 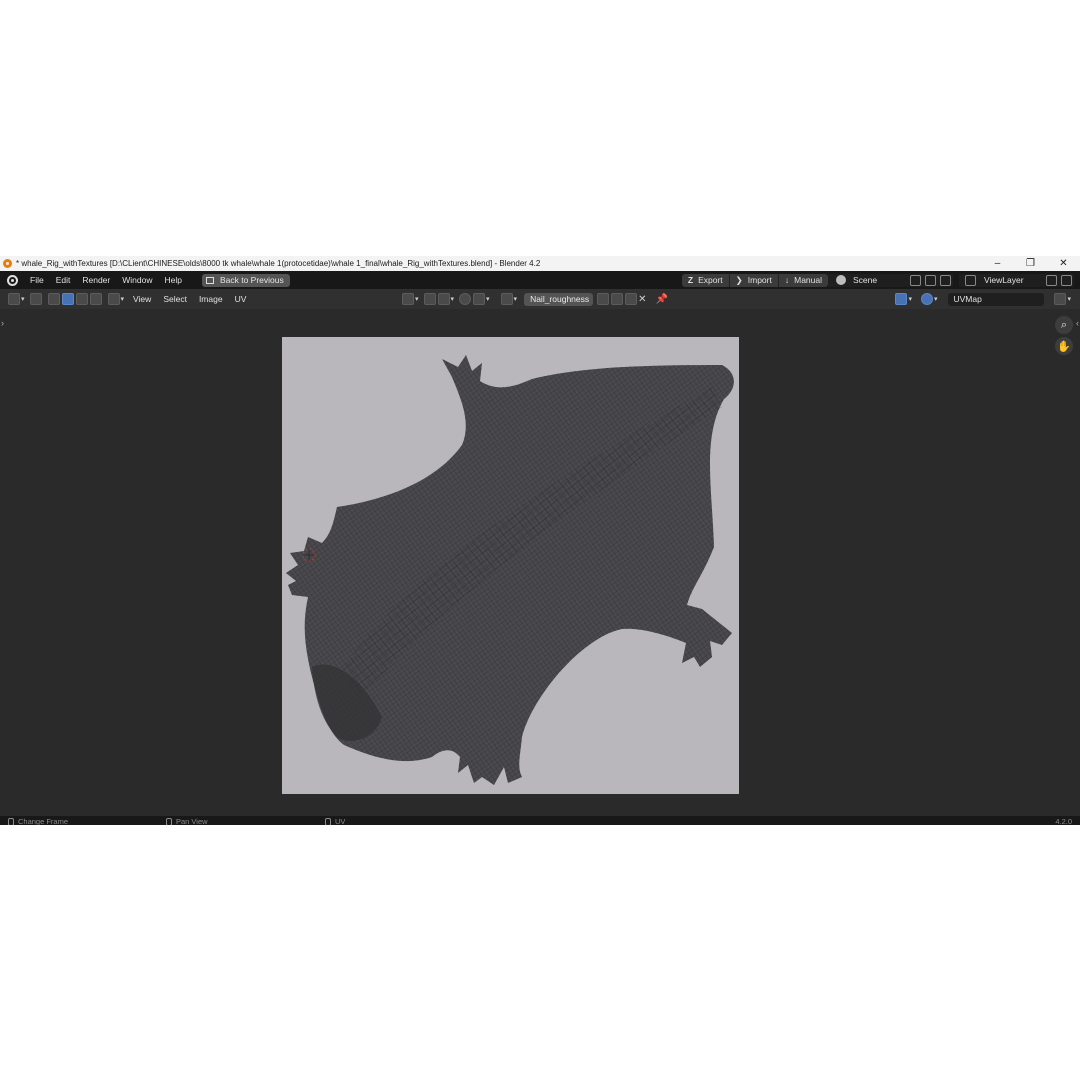 I want to click on manual-label: Manual, so click(x=808, y=280).